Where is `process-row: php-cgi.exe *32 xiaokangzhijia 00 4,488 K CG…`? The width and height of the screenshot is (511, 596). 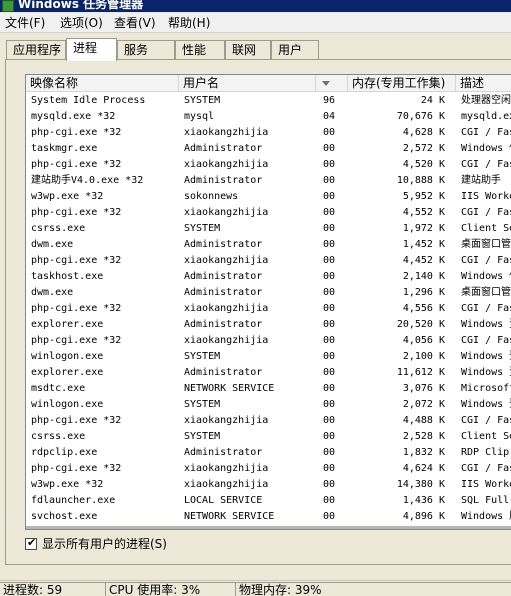 process-row: php-cgi.exe *32 xiaokangzhijia 00 4,488 K CG… is located at coordinates (268, 421).